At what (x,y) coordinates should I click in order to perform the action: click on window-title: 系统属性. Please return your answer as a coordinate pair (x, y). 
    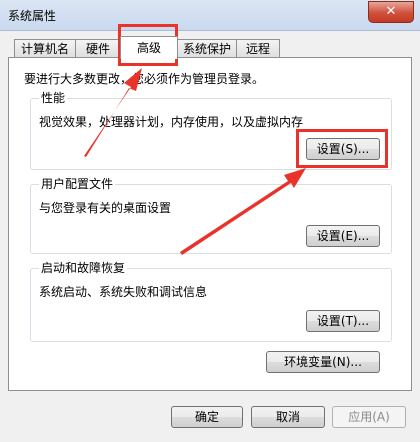
    Looking at the image, I should click on (32, 16).